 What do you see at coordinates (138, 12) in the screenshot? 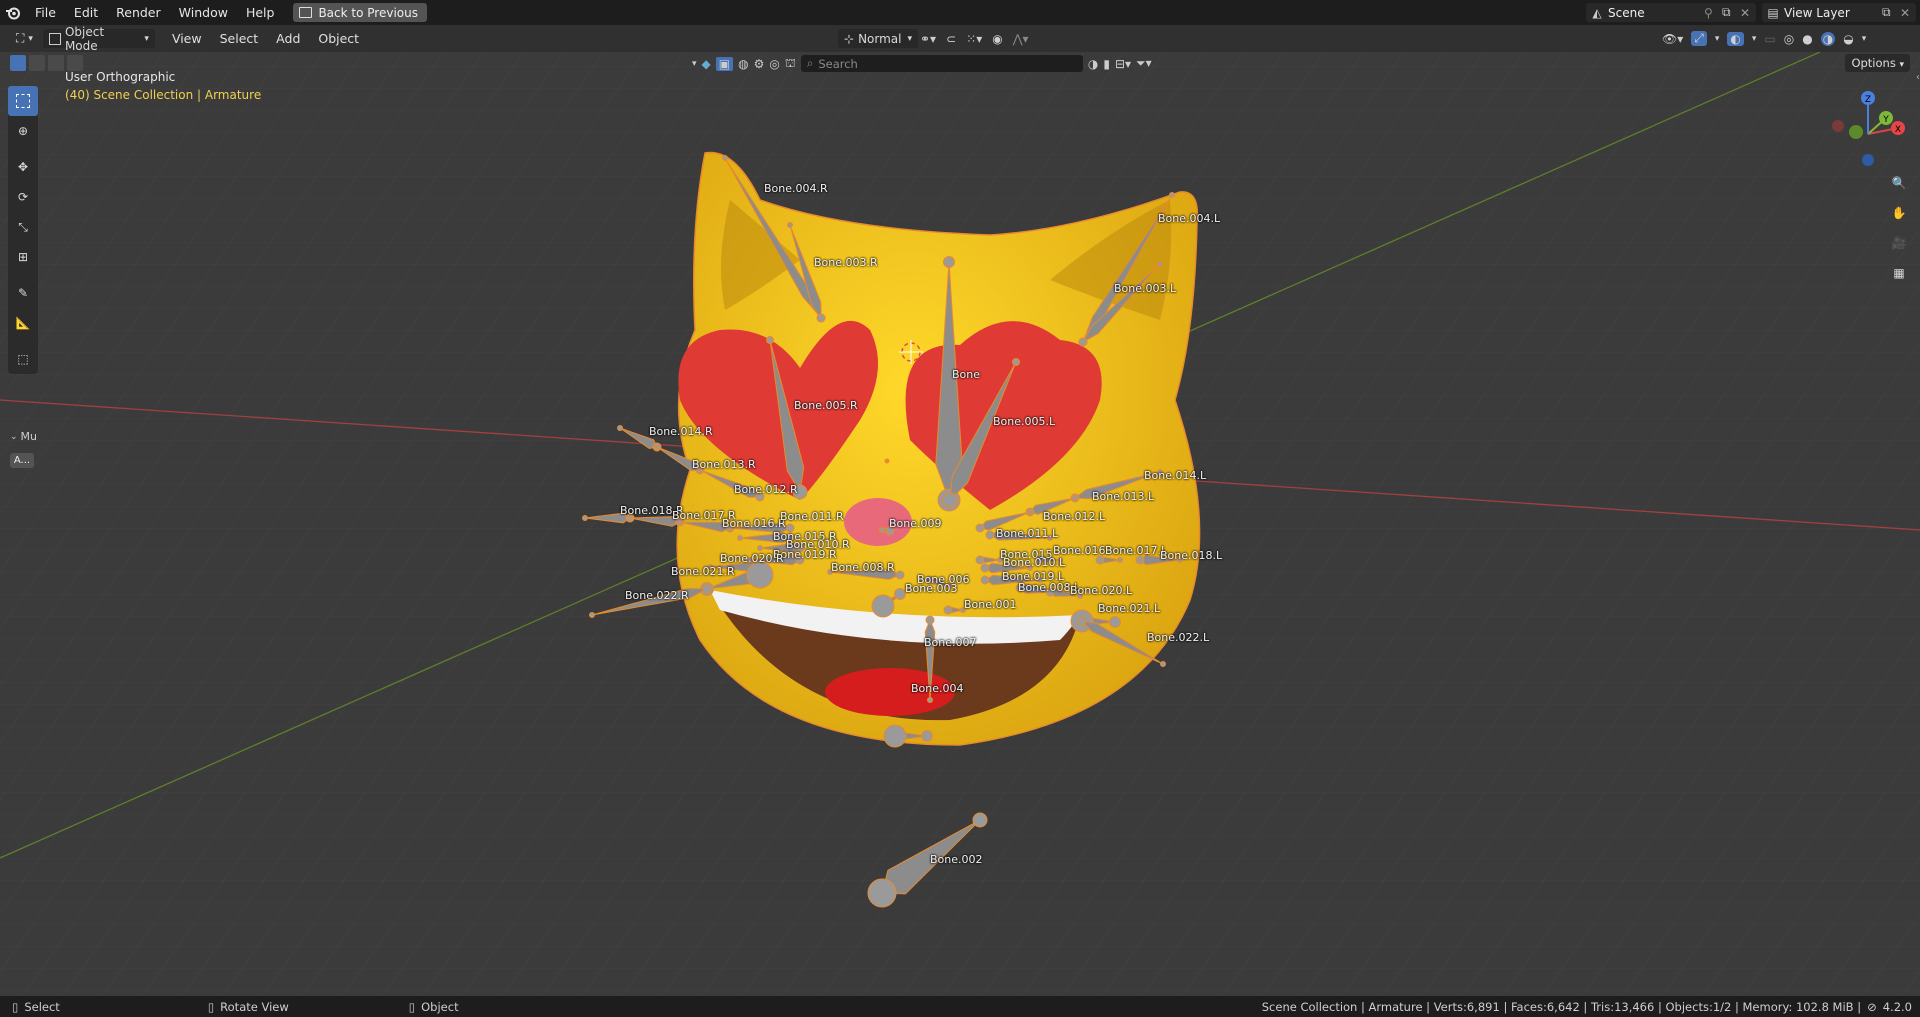
I see `menu-render: Render` at bounding box center [138, 12].